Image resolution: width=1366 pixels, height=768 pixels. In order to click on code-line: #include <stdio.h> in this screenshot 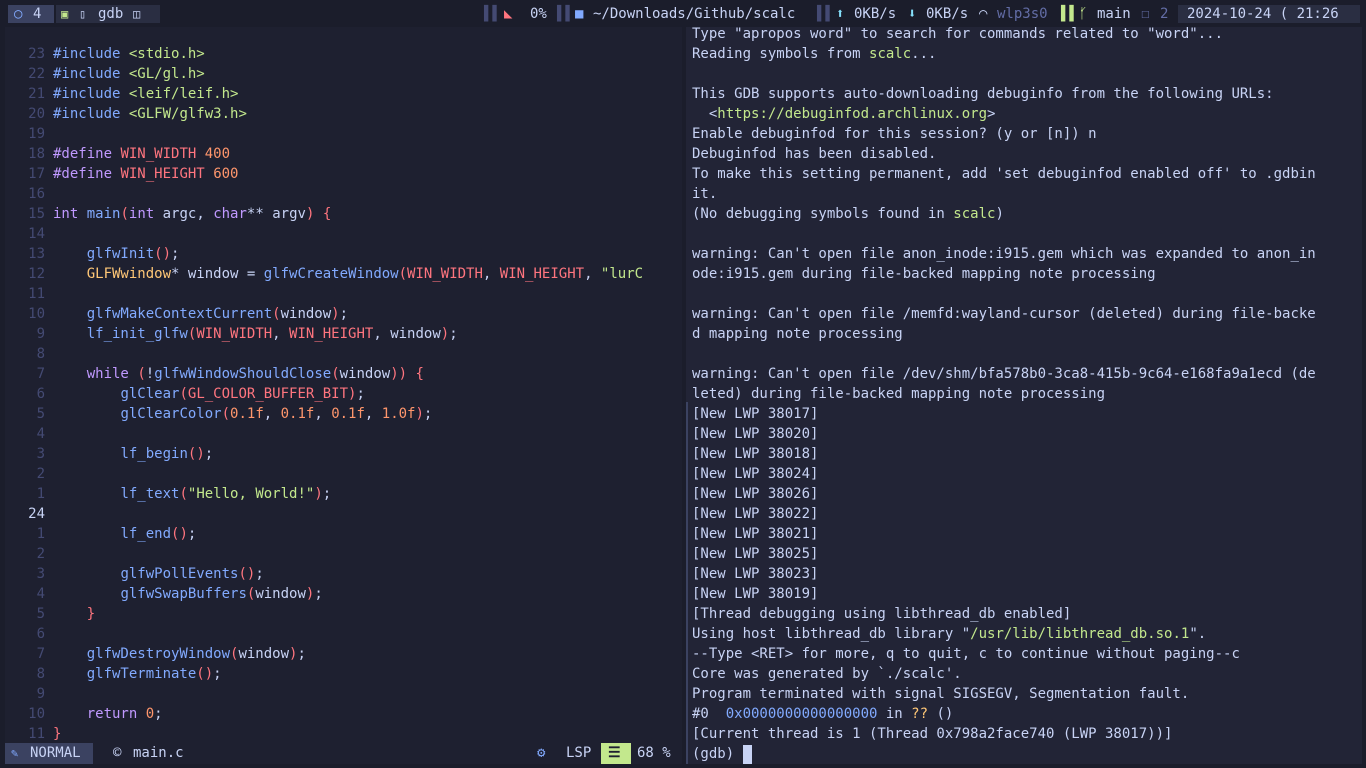, I will do `click(129, 54)`.